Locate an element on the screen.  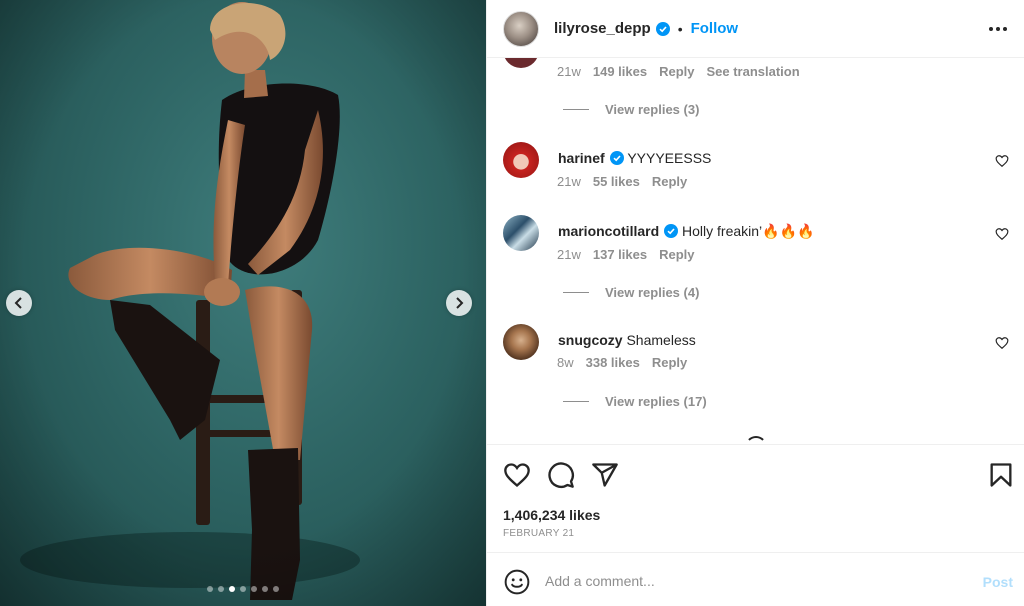
comment-body: Shameless is located at coordinates (661, 340).